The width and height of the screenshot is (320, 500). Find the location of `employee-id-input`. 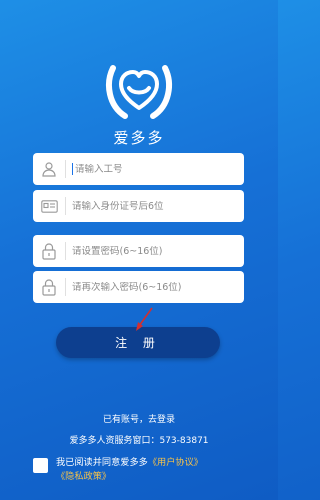

employee-id-input is located at coordinates (155, 169).